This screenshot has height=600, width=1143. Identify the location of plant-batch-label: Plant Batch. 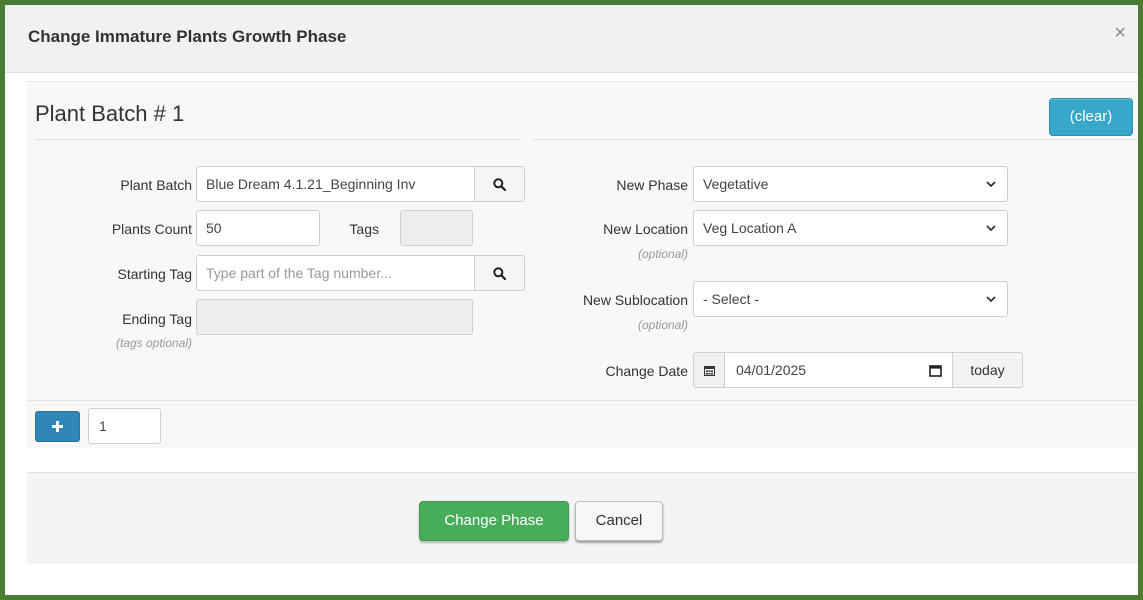
(156, 185).